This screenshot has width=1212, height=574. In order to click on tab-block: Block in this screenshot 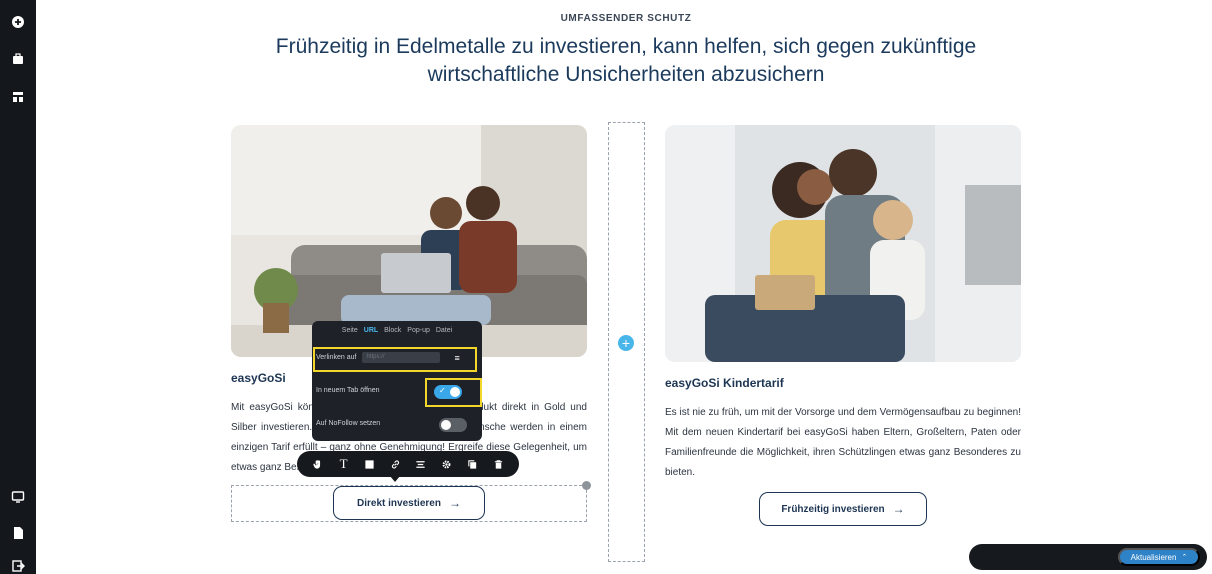, I will do `click(392, 330)`.